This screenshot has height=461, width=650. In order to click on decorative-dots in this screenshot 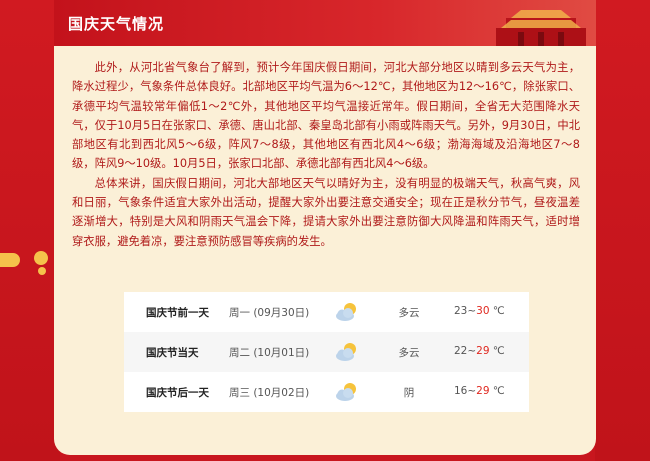, I will do `click(30, 263)`.